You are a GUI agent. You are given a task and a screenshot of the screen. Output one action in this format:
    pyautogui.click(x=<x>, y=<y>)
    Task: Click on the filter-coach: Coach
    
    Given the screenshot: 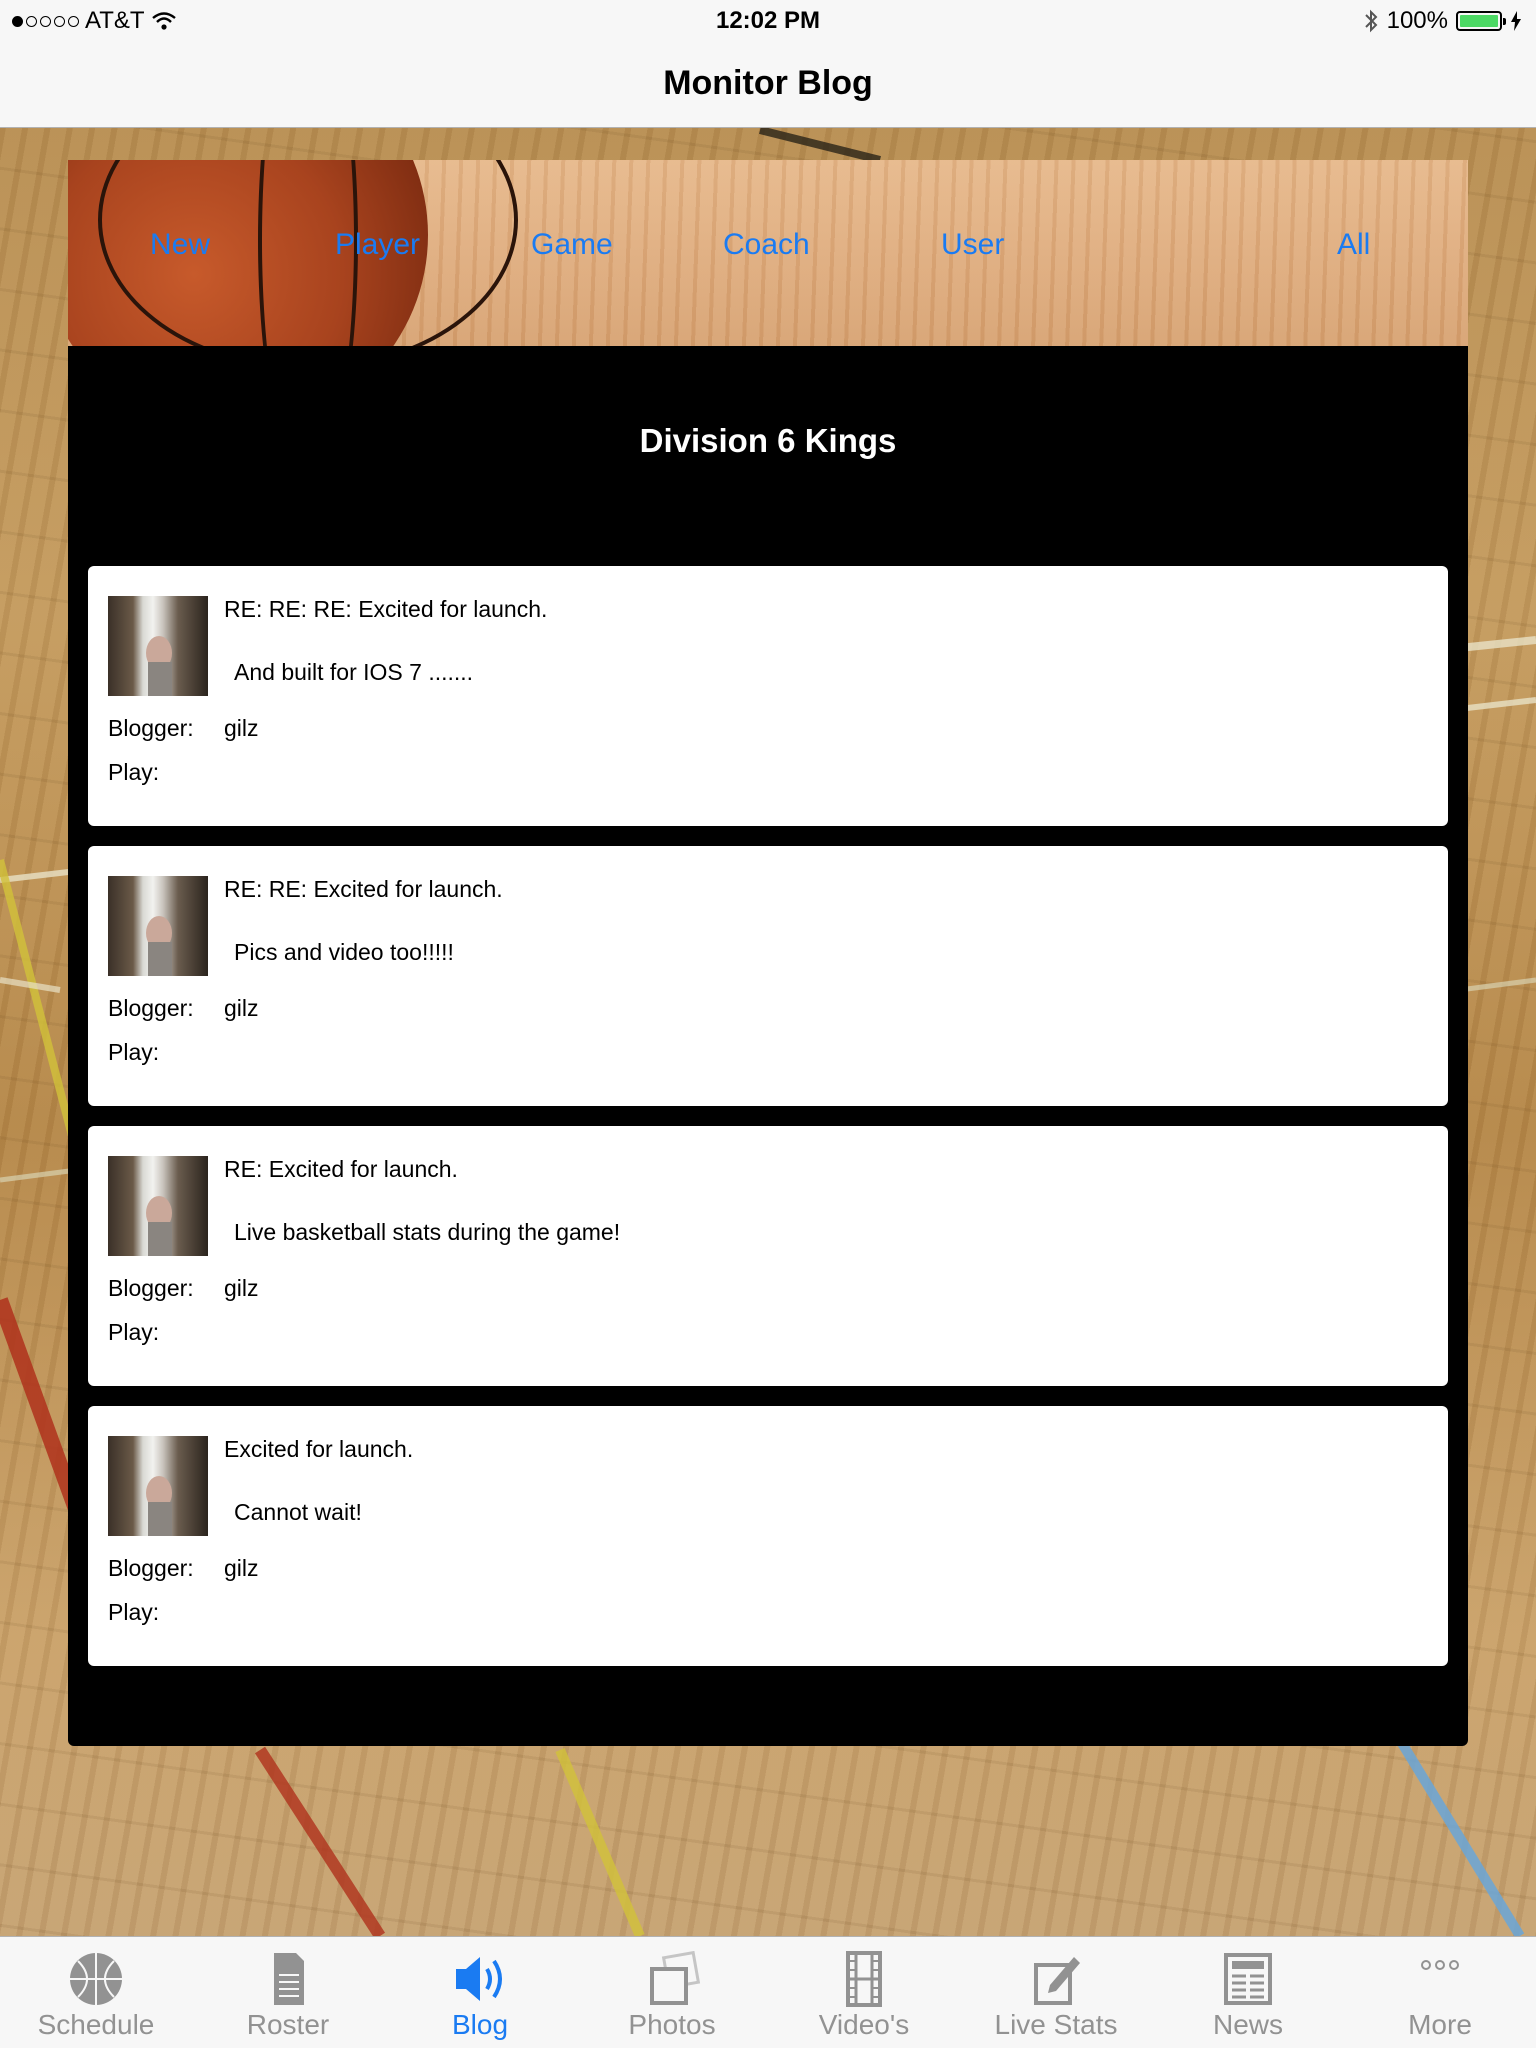 What is the action you would take?
    pyautogui.click(x=766, y=245)
    